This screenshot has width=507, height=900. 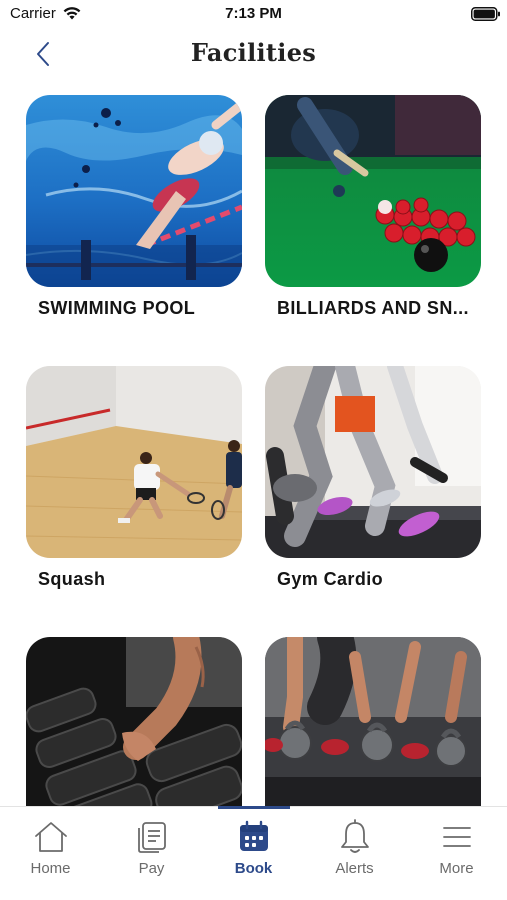 I want to click on bottom-tab-bar: Home Pay Book Alerts More, so click(x=253, y=853).